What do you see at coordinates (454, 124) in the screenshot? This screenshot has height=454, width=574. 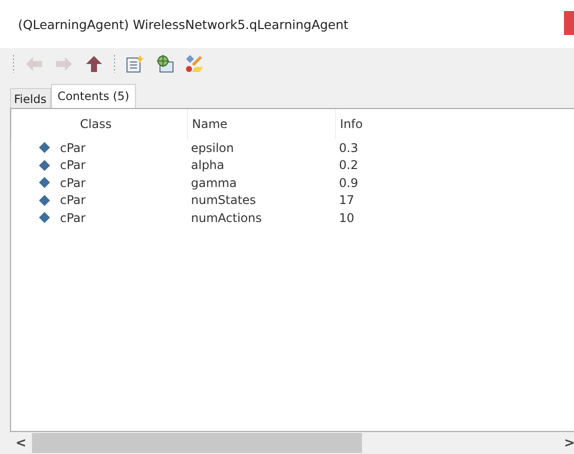 I see `column-header: Info` at bounding box center [454, 124].